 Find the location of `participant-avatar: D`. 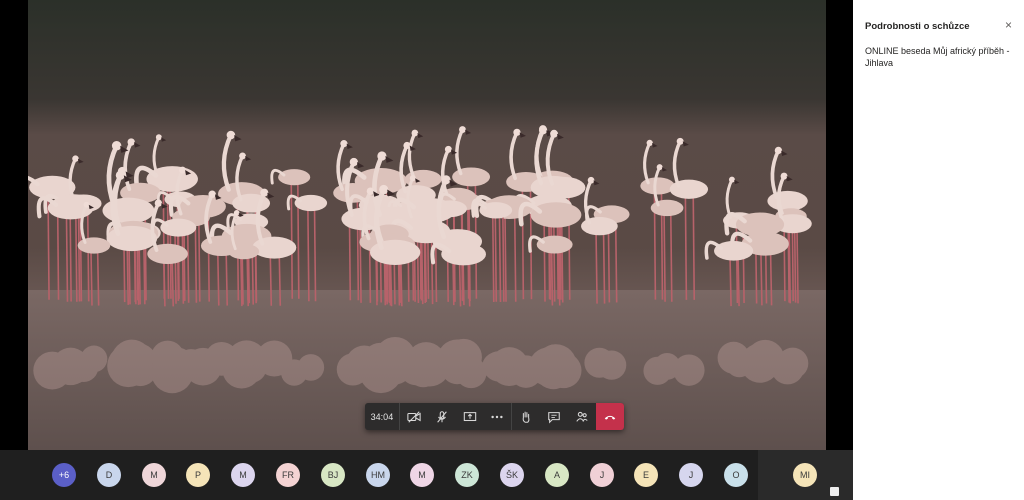

participant-avatar: D is located at coordinates (109, 475).